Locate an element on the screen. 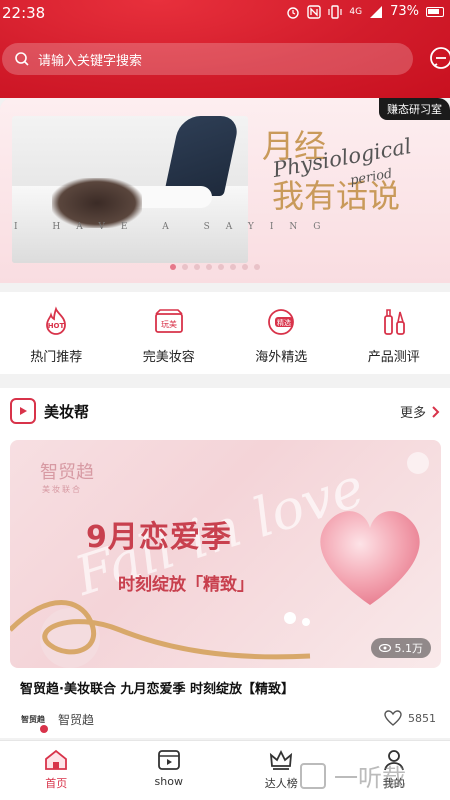 This screenshot has width=450, height=800. video-headline: 9月恋爱季 is located at coordinates (159, 537).